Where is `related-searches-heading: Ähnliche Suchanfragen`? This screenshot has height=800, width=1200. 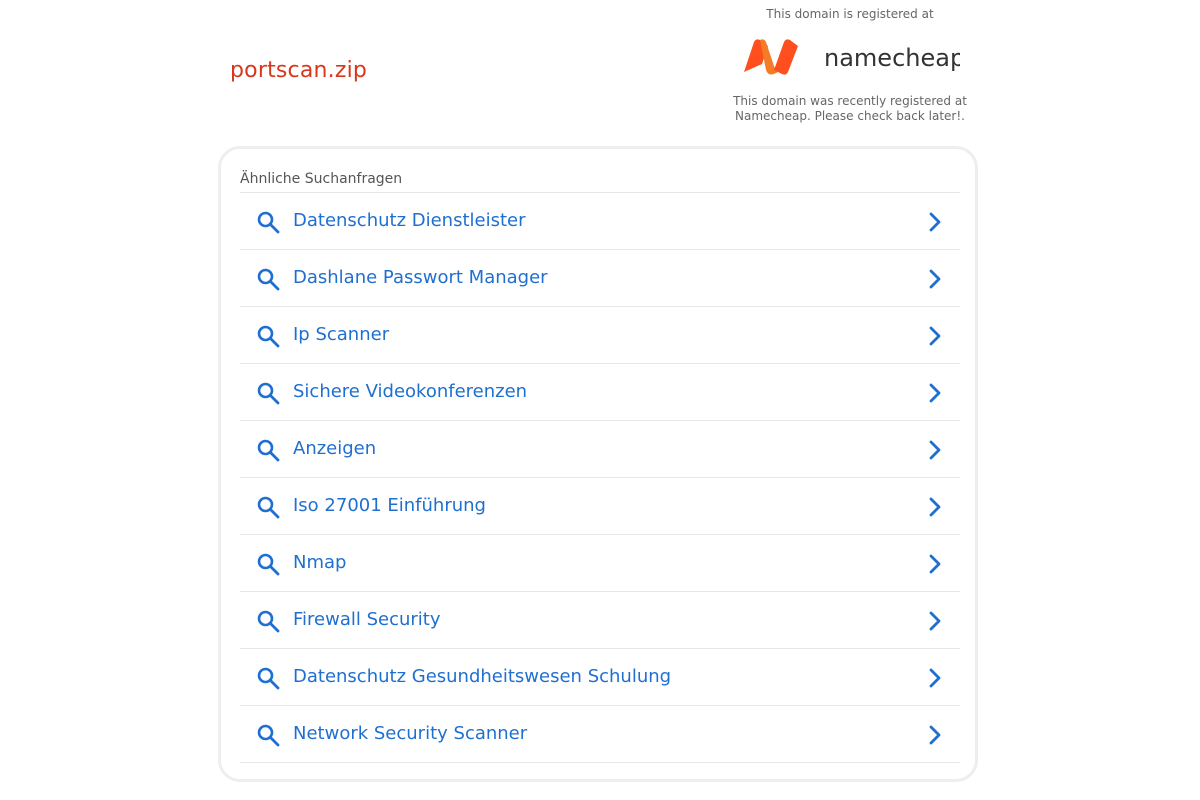
related-searches-heading: Ähnliche Suchanfragen is located at coordinates (321, 179).